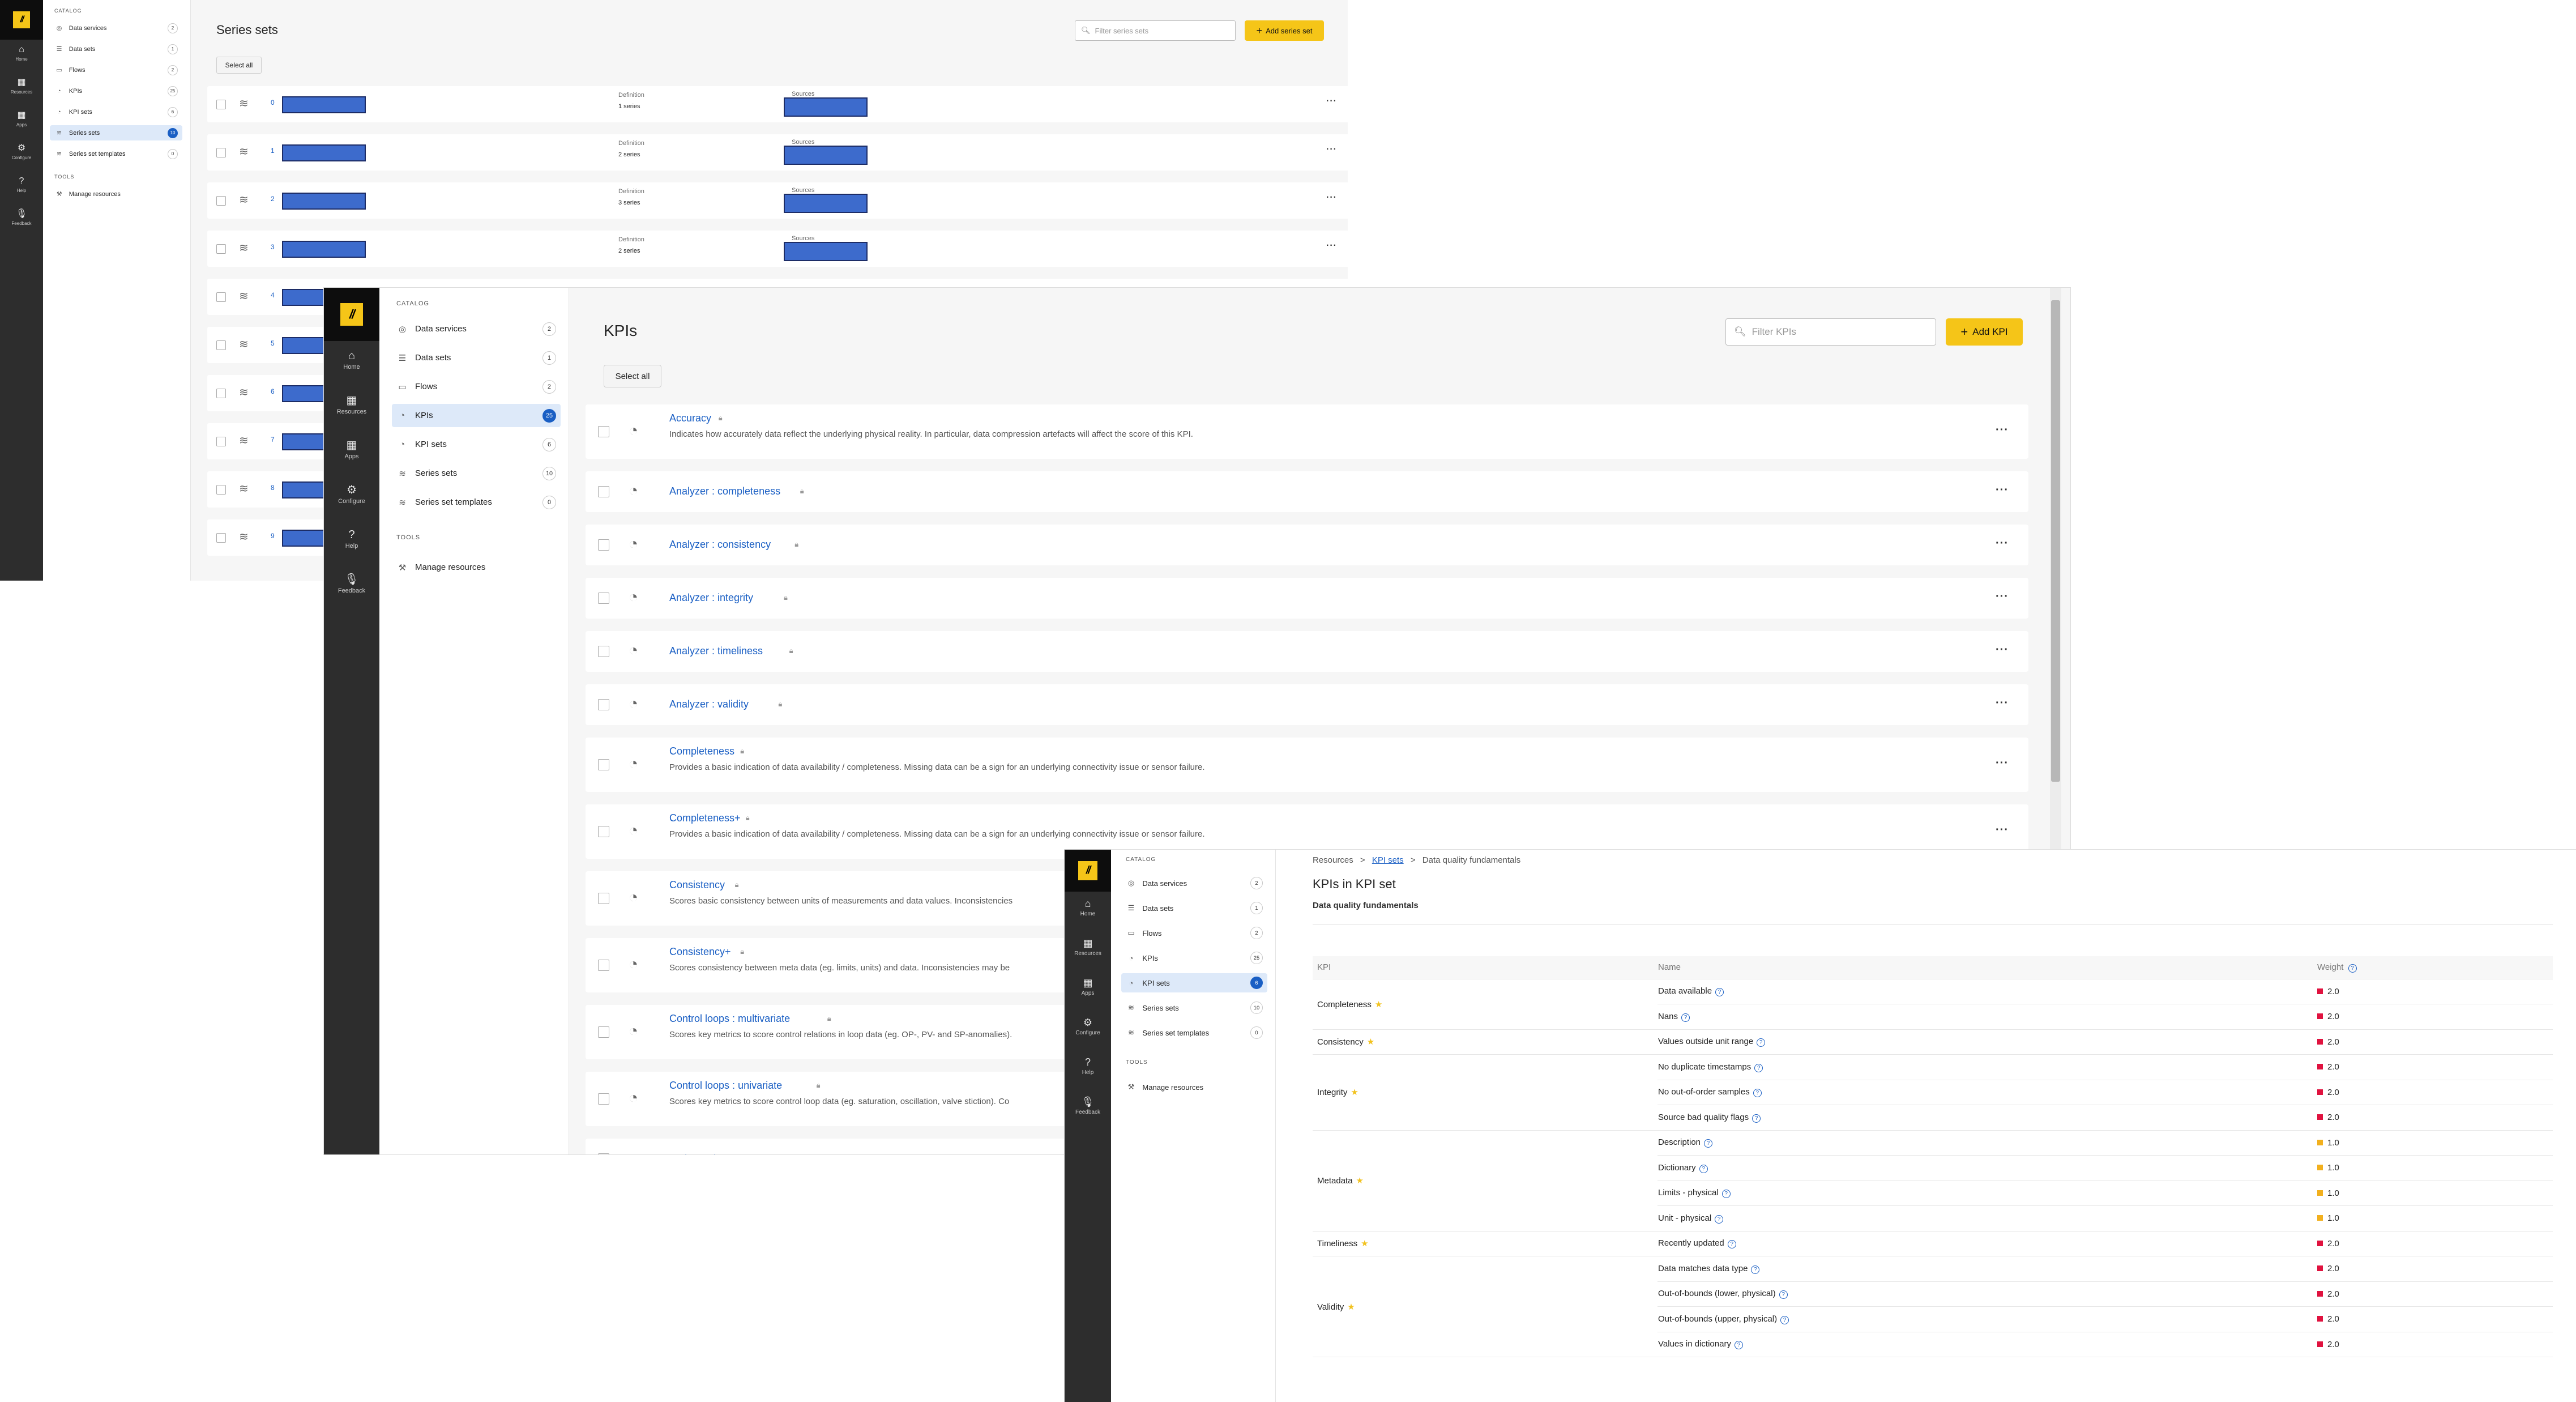 Image resolution: width=2576 pixels, height=1402 pixels. I want to click on series-set-index: 0, so click(273, 102).